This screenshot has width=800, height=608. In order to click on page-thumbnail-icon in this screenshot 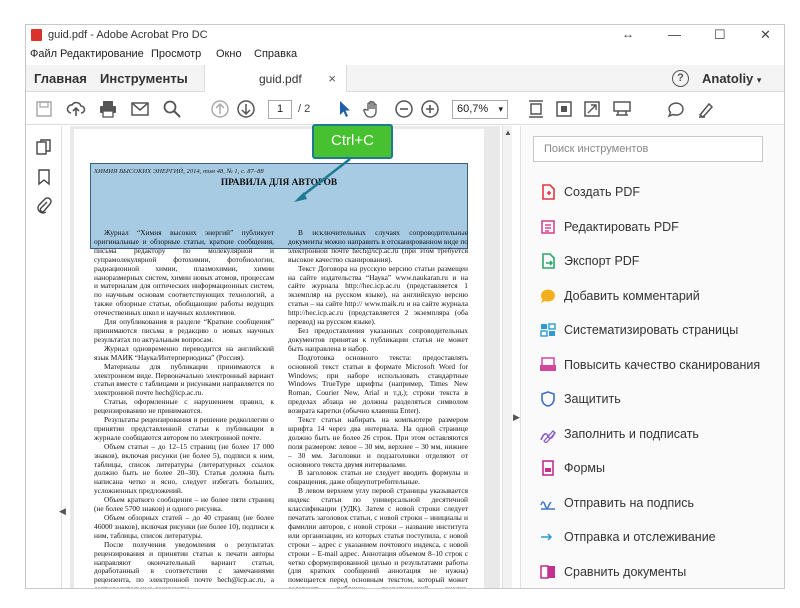, I will do `click(564, 109)`.